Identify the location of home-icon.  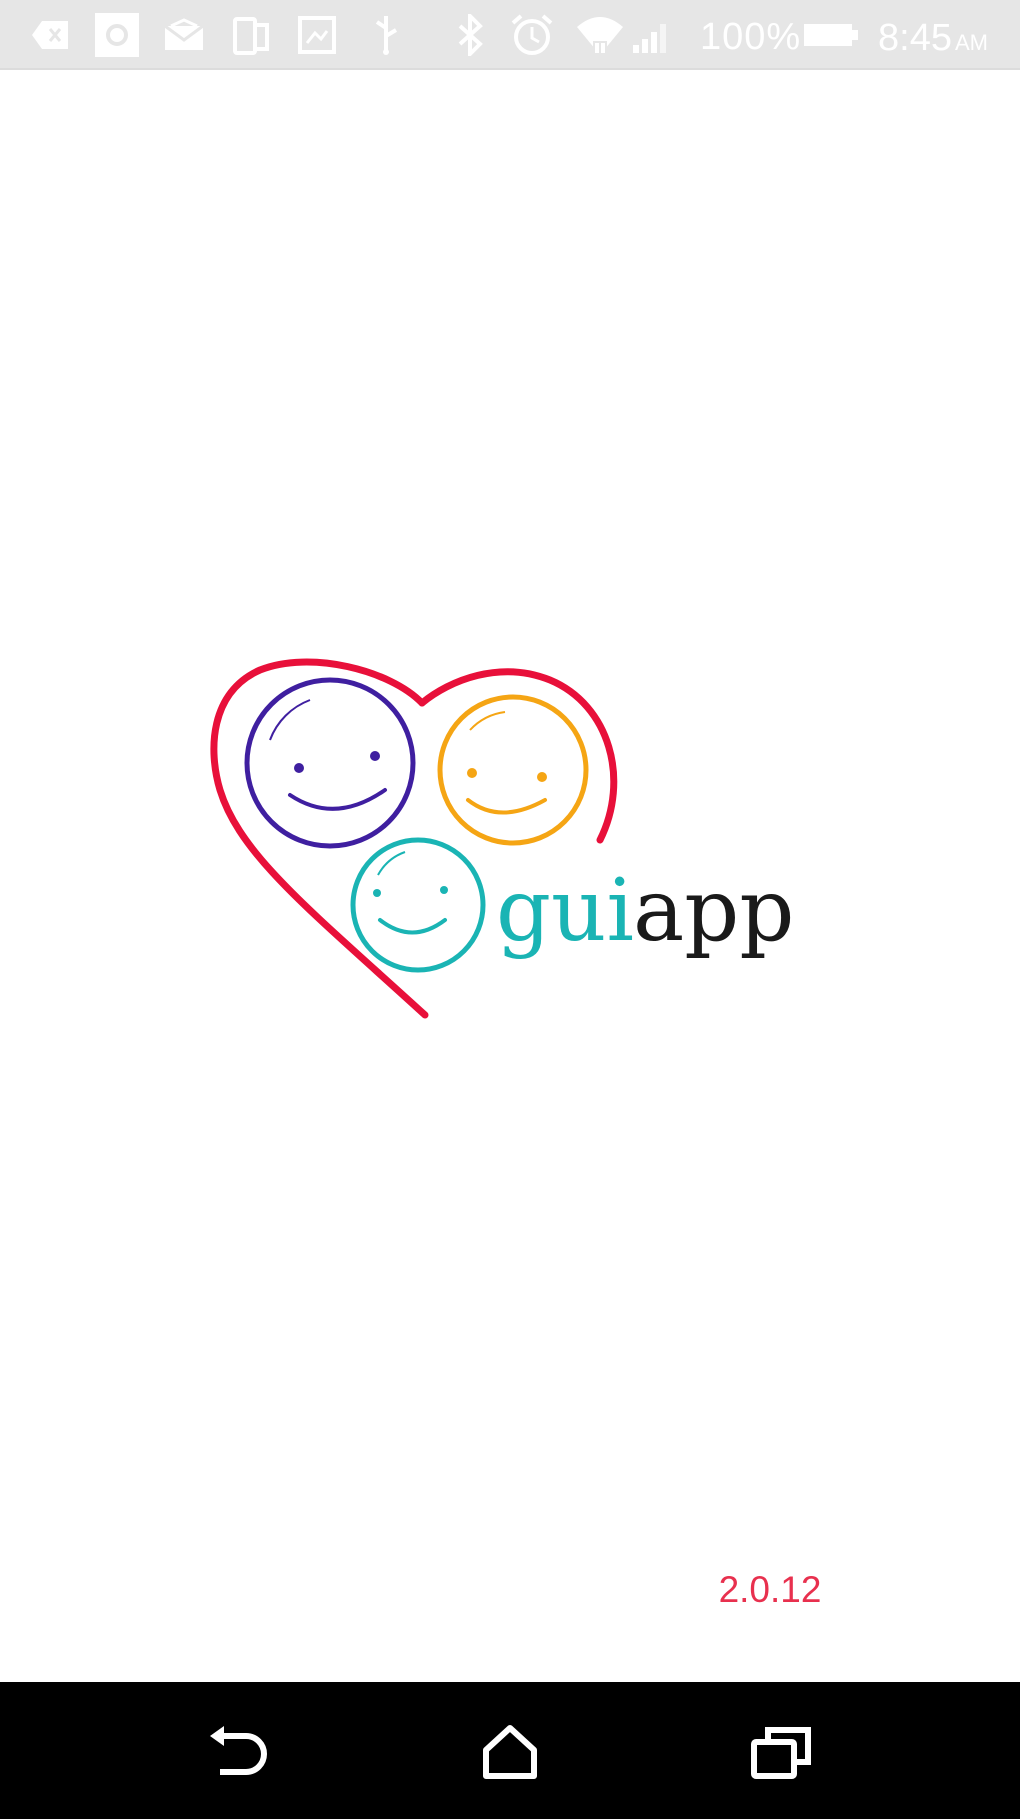
(510, 1752).